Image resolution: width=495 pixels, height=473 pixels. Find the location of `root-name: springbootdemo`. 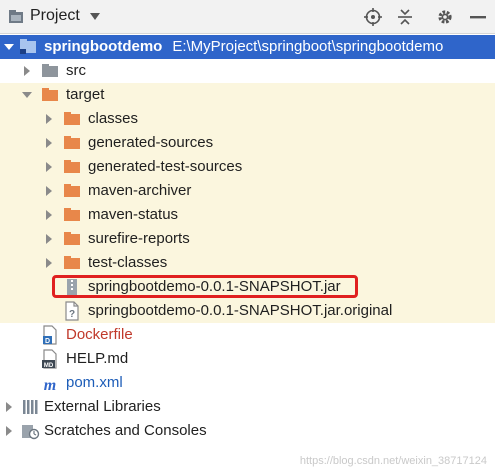

root-name: springbootdemo is located at coordinates (103, 46).